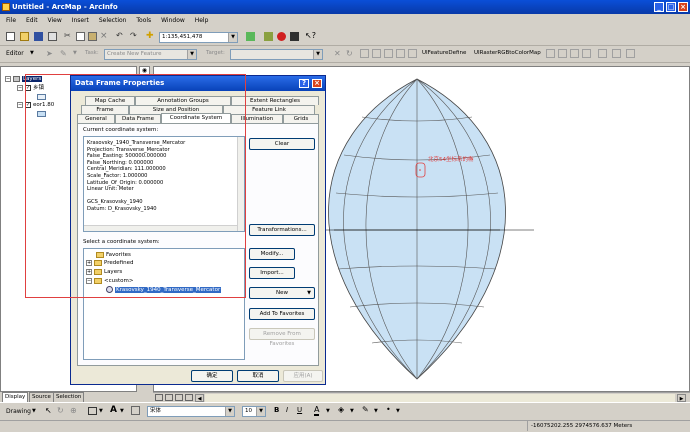 The height and width of the screenshot is (432, 690). Describe the element at coordinates (388, 53) in the screenshot. I see `topology-icon` at that location.